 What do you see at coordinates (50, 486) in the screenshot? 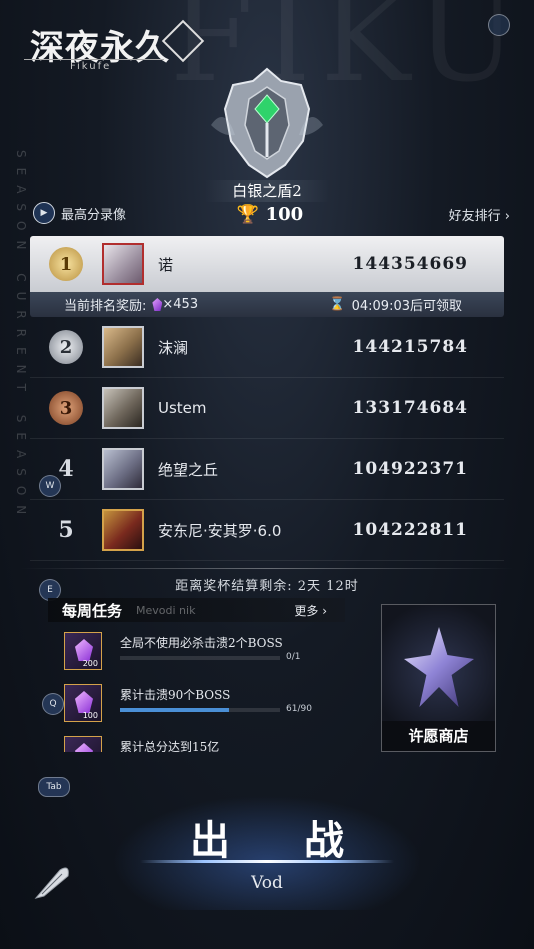
I see `key-hint-w: W` at bounding box center [50, 486].